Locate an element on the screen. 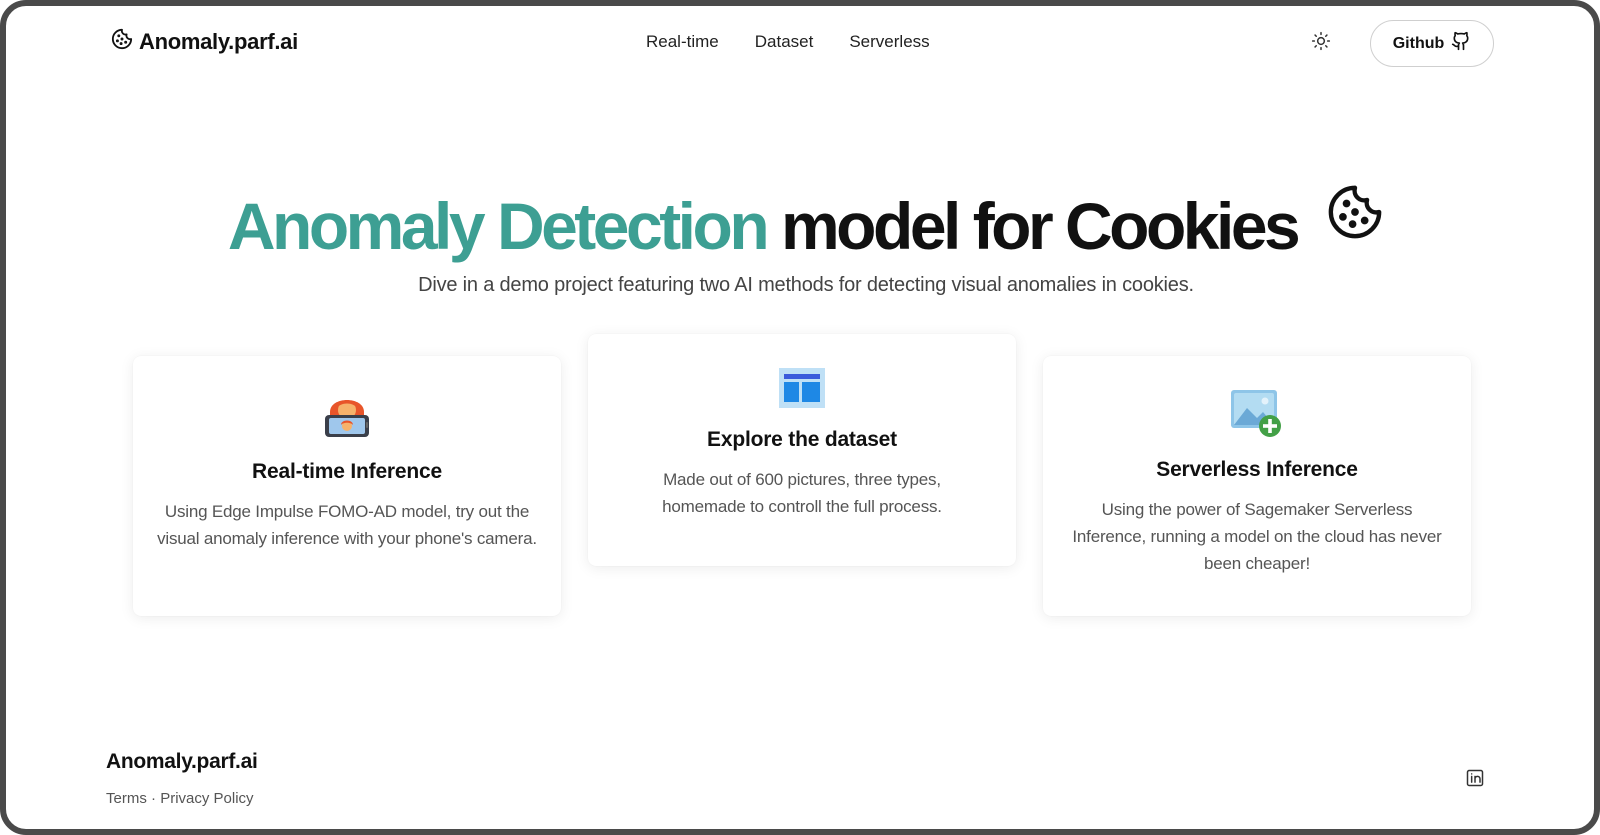  github-button: Github is located at coordinates (1432, 43).